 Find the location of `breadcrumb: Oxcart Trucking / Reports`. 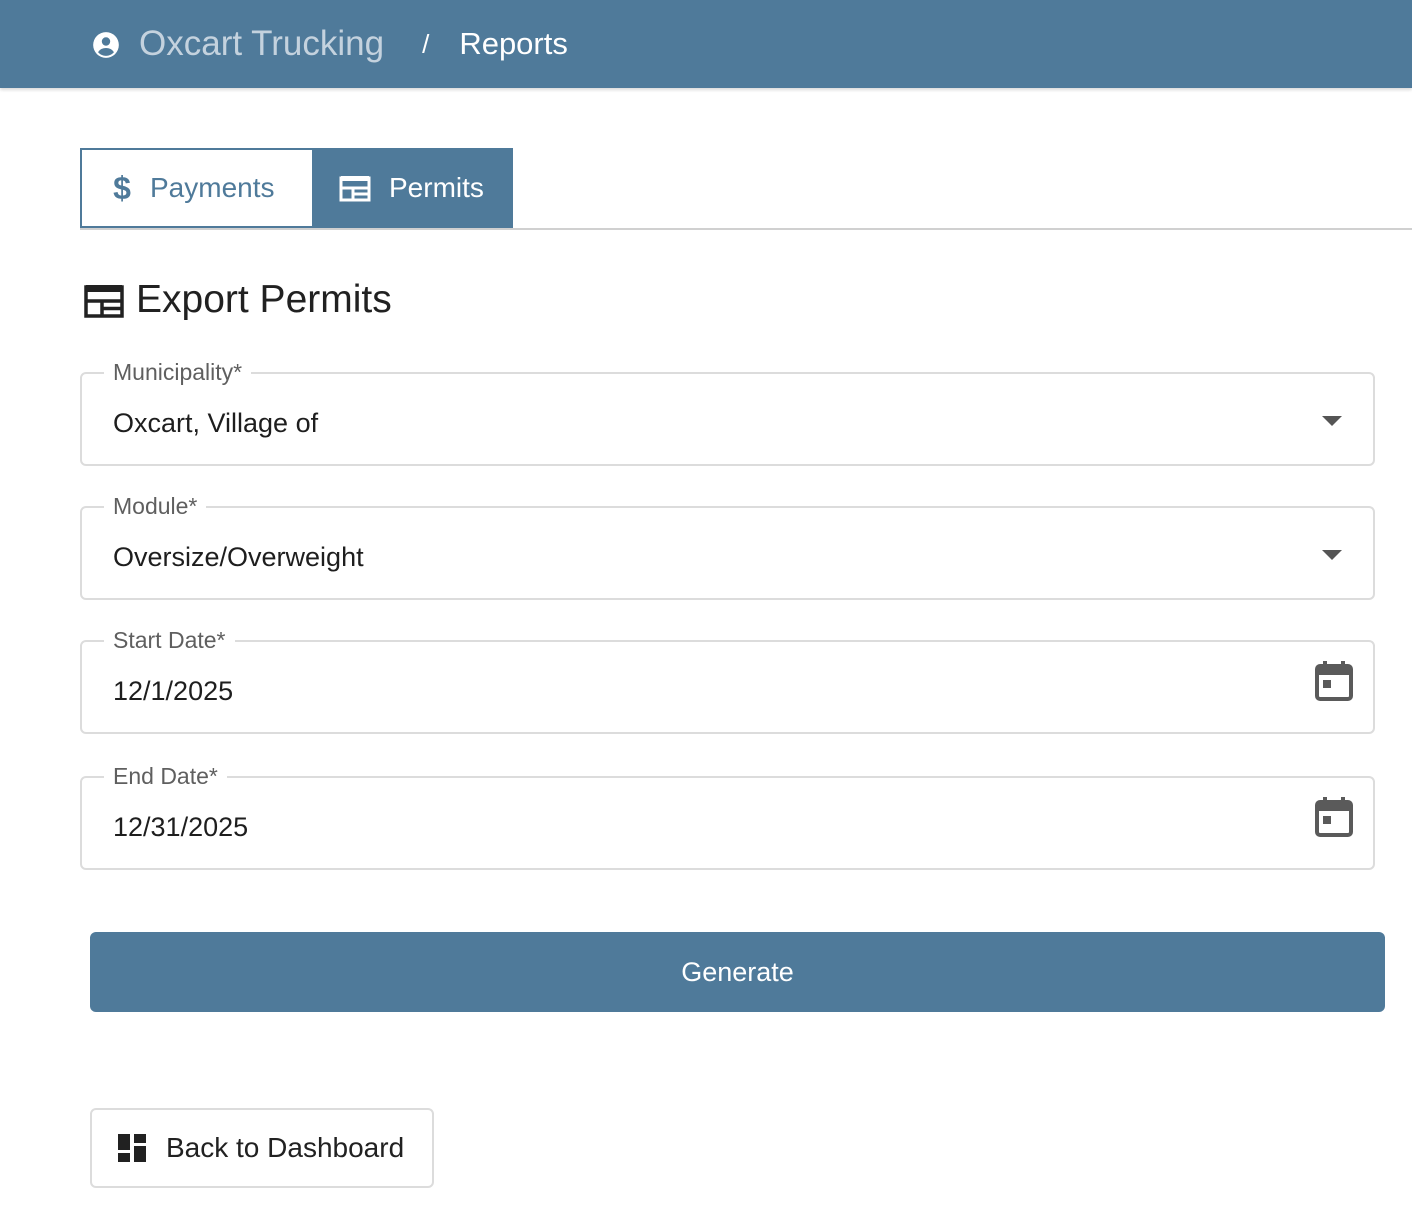

breadcrumb: Oxcart Trucking / Reports is located at coordinates (330, 44).